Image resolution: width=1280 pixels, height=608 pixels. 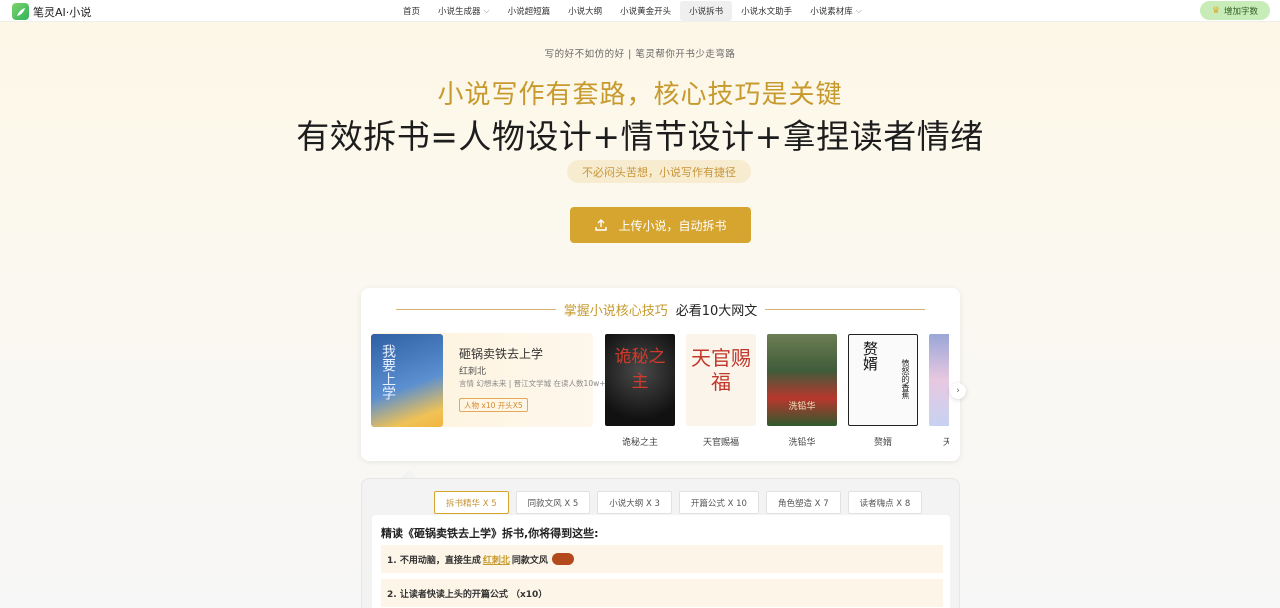 I want to click on chevron-right-icon: ›, so click(x=958, y=391).